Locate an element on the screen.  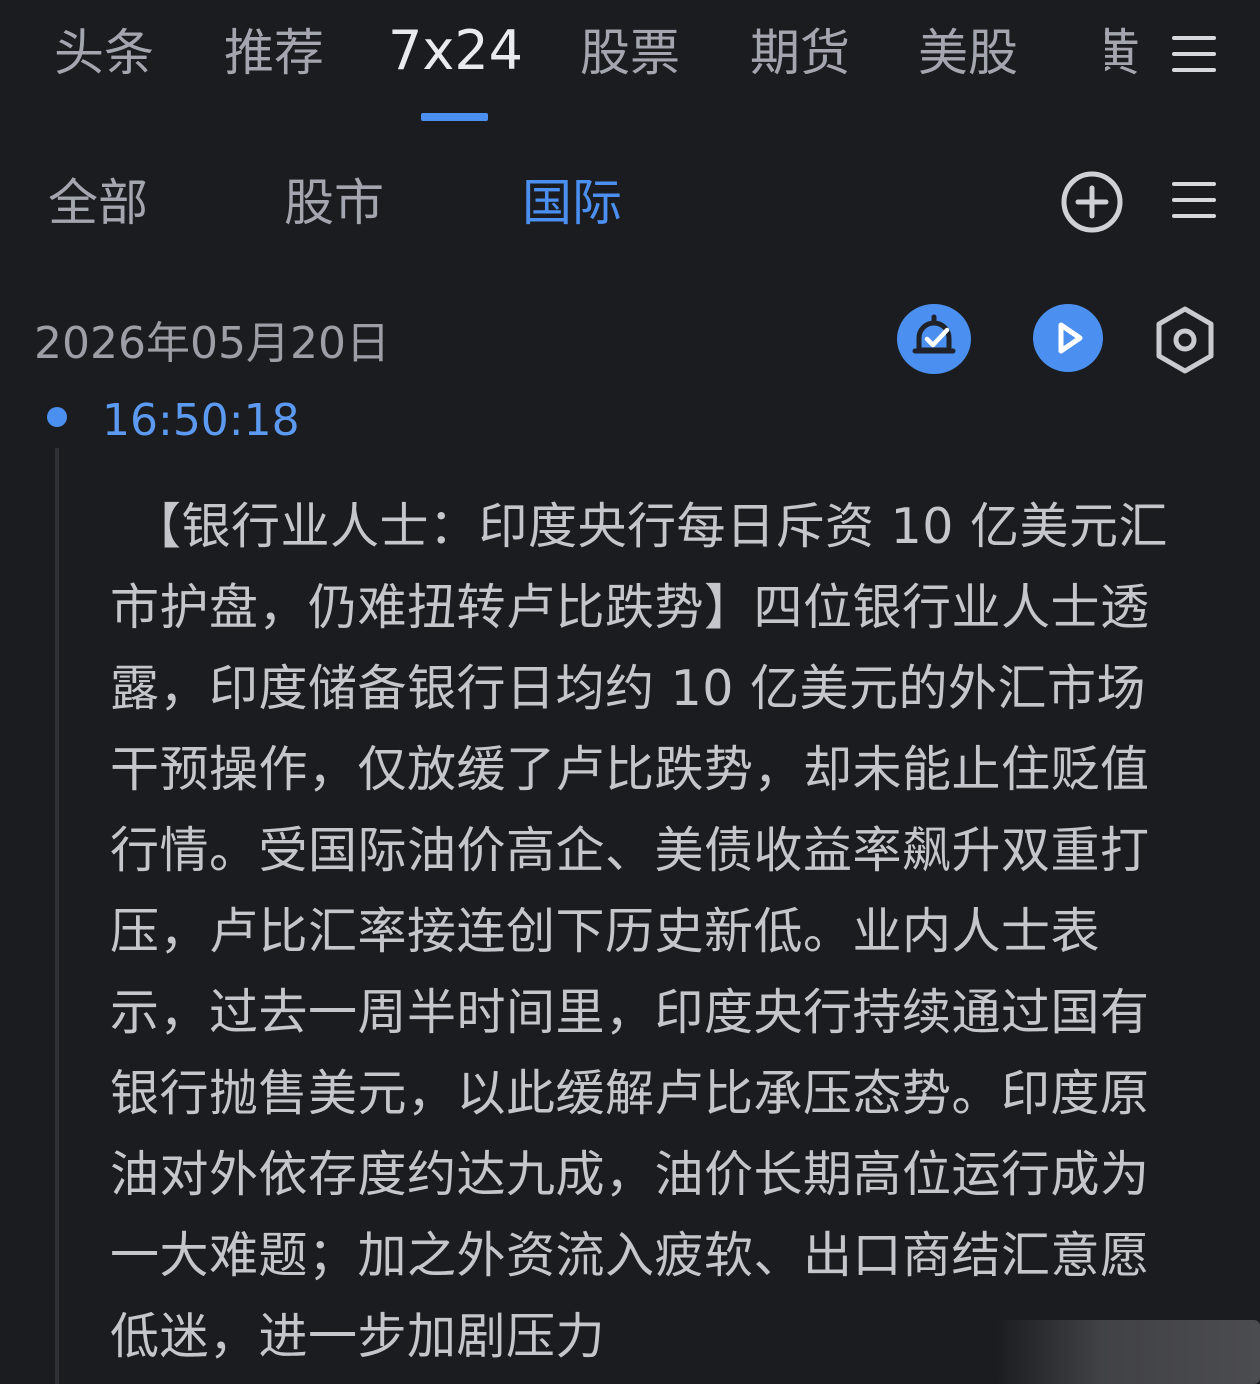
tab-us-stocks: 美股 is located at coordinates (968, 53).